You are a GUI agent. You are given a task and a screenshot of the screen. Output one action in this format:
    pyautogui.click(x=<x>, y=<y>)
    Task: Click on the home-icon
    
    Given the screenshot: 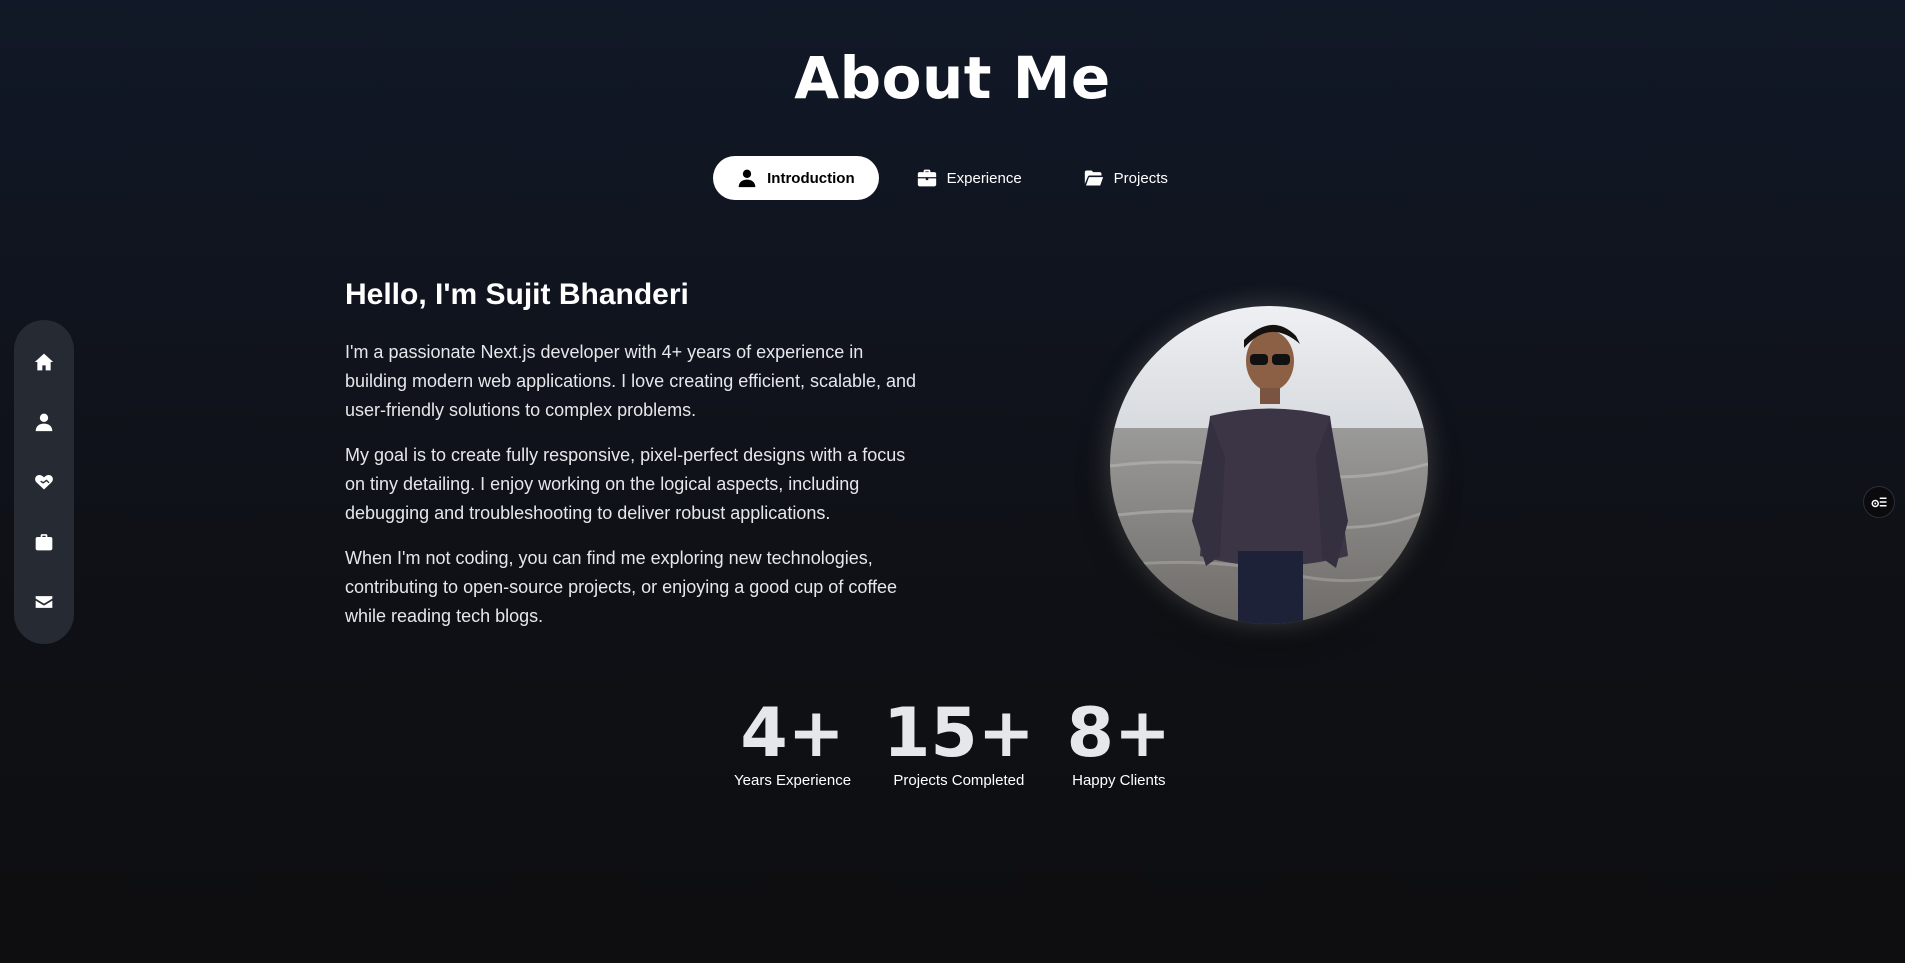 What is the action you would take?
    pyautogui.click(x=44, y=362)
    